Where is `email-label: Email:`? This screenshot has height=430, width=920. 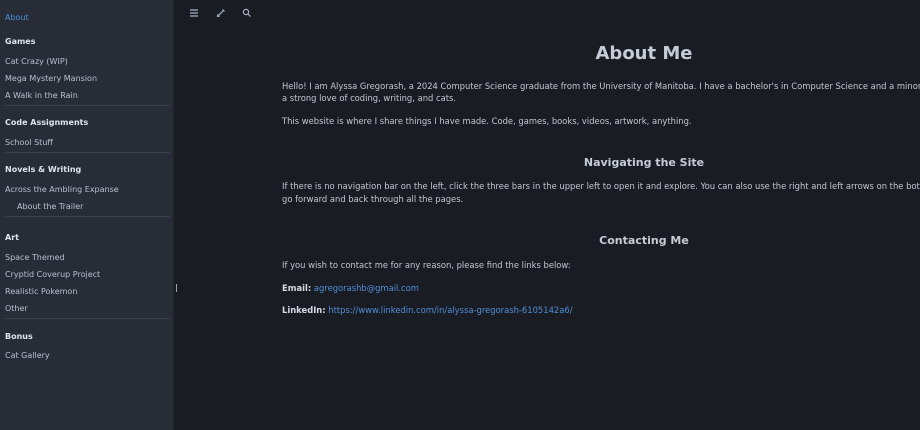 email-label: Email: is located at coordinates (297, 288).